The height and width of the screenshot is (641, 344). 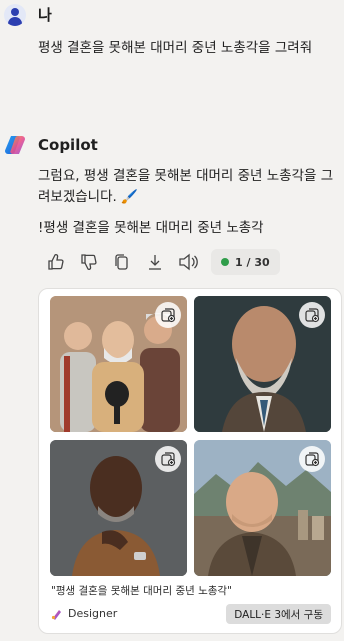 I want to click on copilot-reply-text: 그럼요, 평생 결혼을 못해본 대머리 중년 노총각을 그려보겠습니다. 🖌️, so click(x=186, y=186).